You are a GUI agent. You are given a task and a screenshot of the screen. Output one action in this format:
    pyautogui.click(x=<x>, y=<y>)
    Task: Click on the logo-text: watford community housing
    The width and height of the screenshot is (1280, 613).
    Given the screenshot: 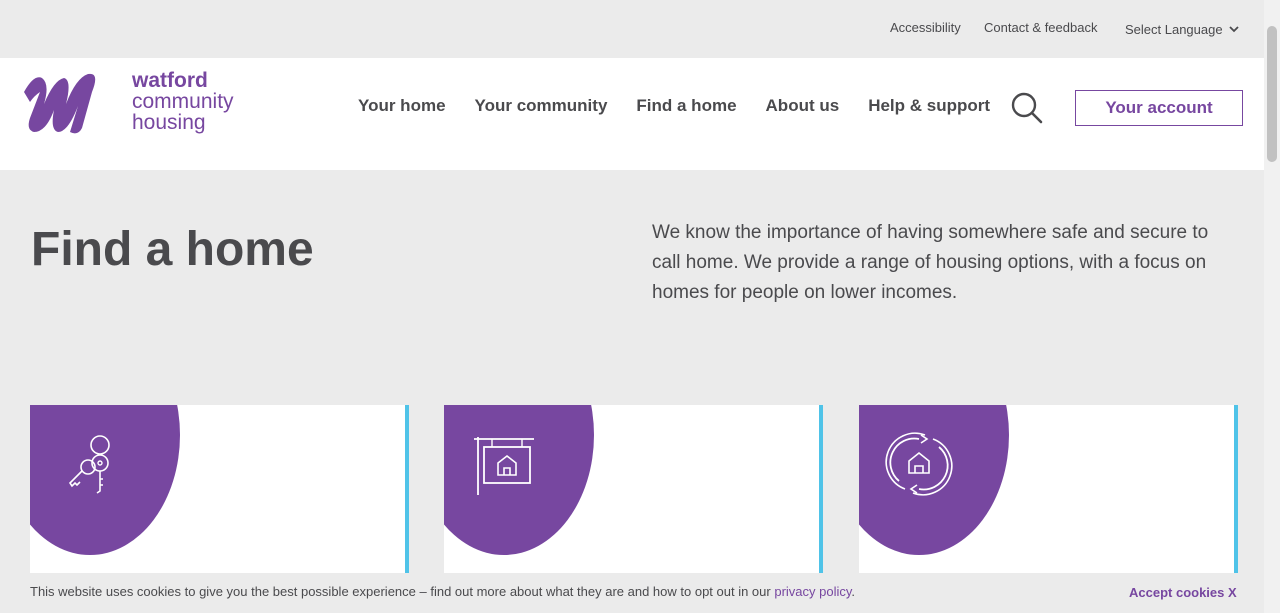 What is the action you would take?
    pyautogui.click(x=183, y=101)
    